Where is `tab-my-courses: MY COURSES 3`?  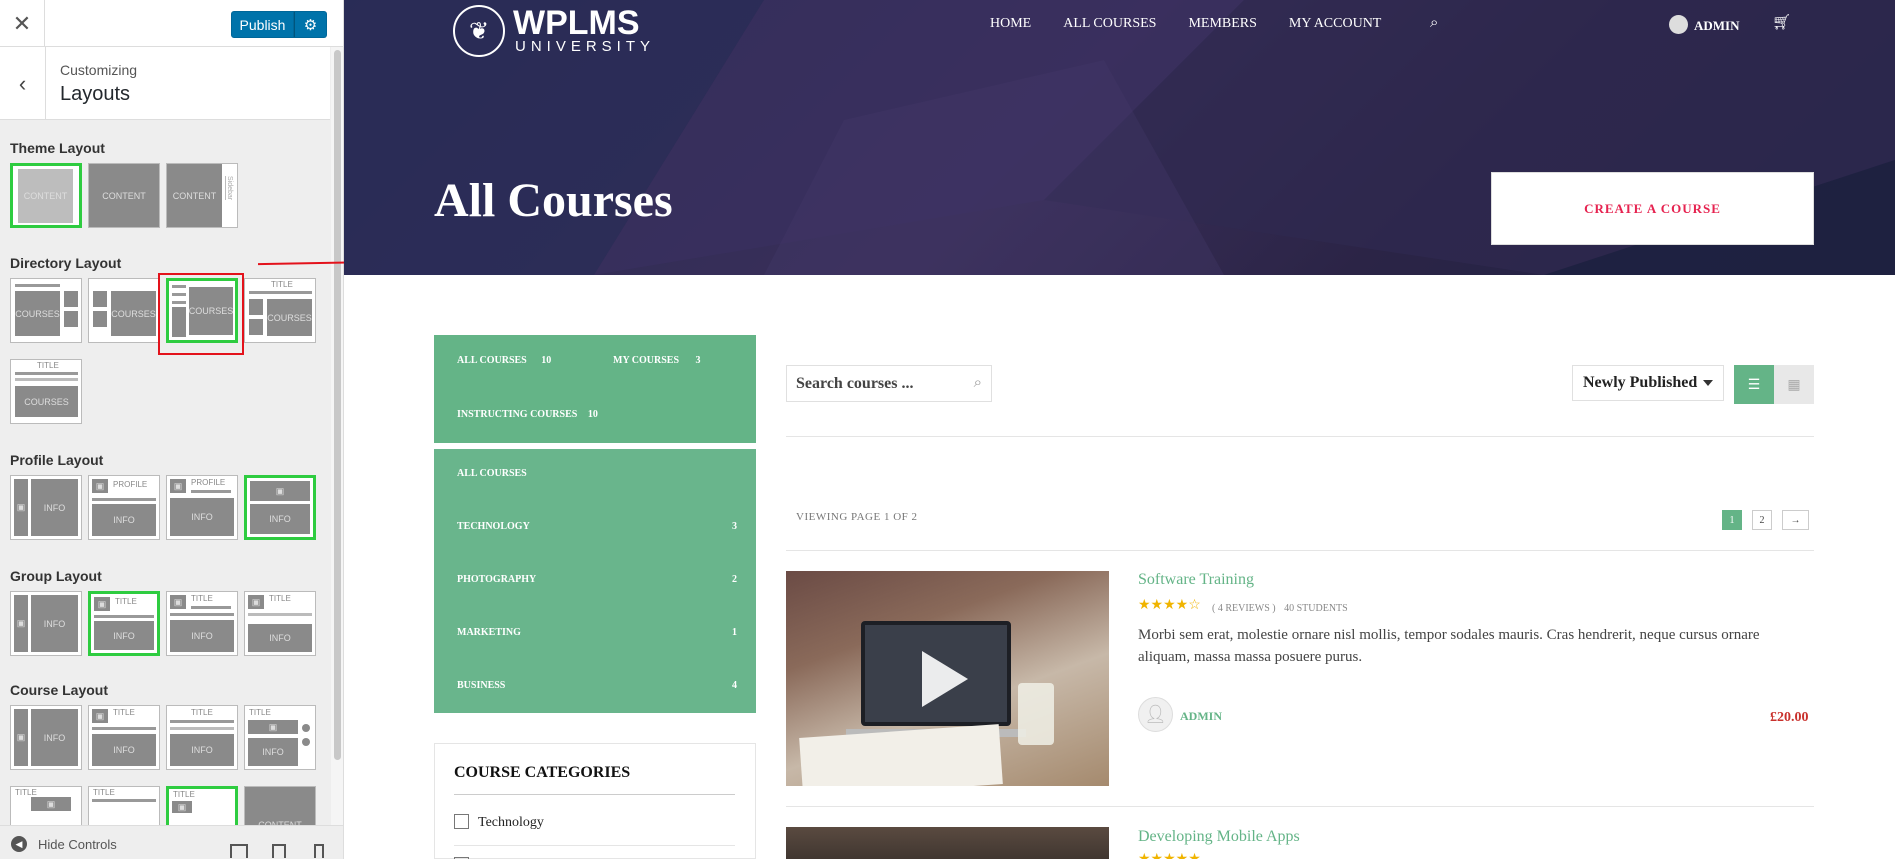 tab-my-courses: MY COURSES 3 is located at coordinates (657, 360).